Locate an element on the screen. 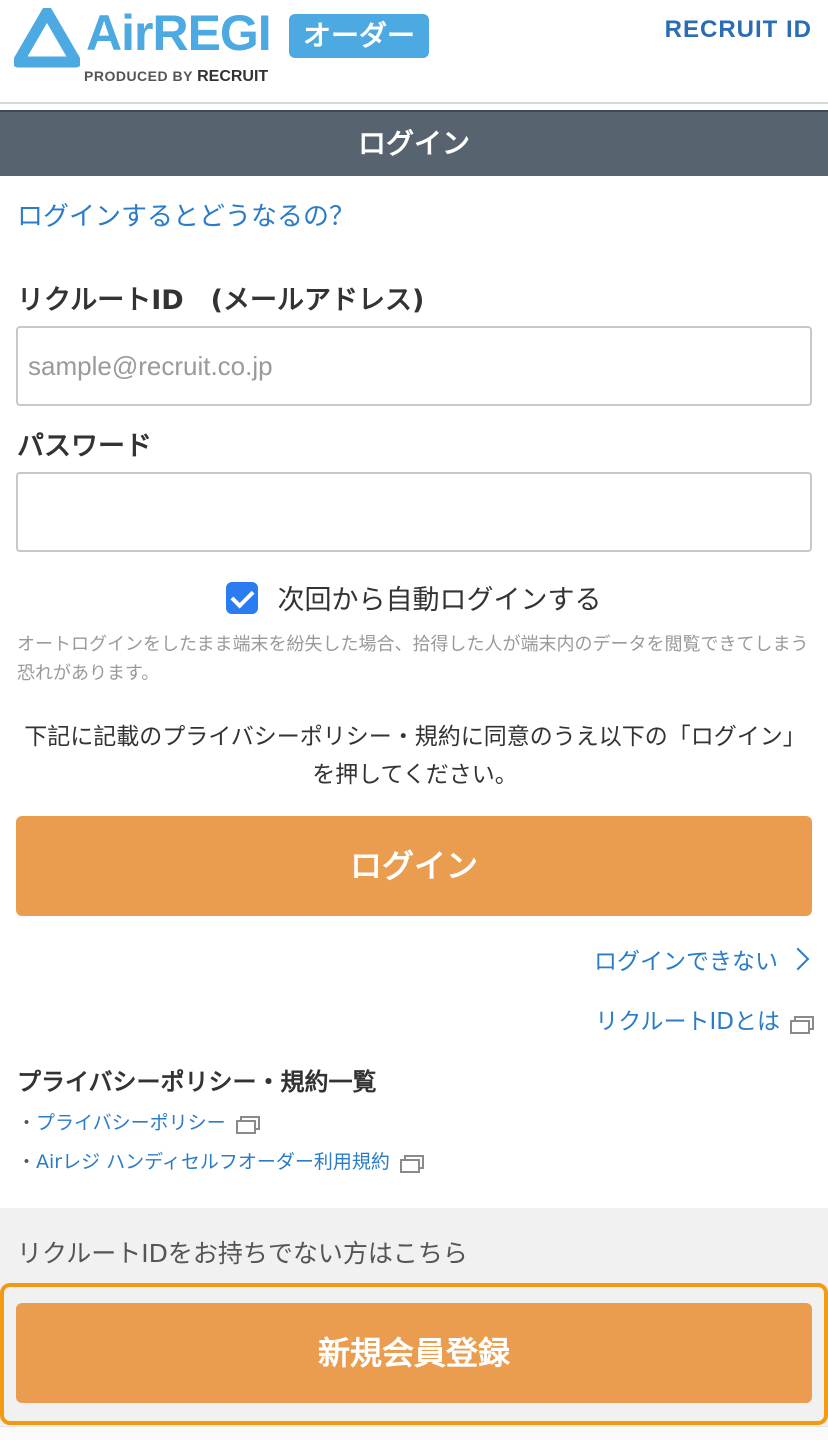  email-label: リクルートID (メールアドレス) is located at coordinates (221, 300).